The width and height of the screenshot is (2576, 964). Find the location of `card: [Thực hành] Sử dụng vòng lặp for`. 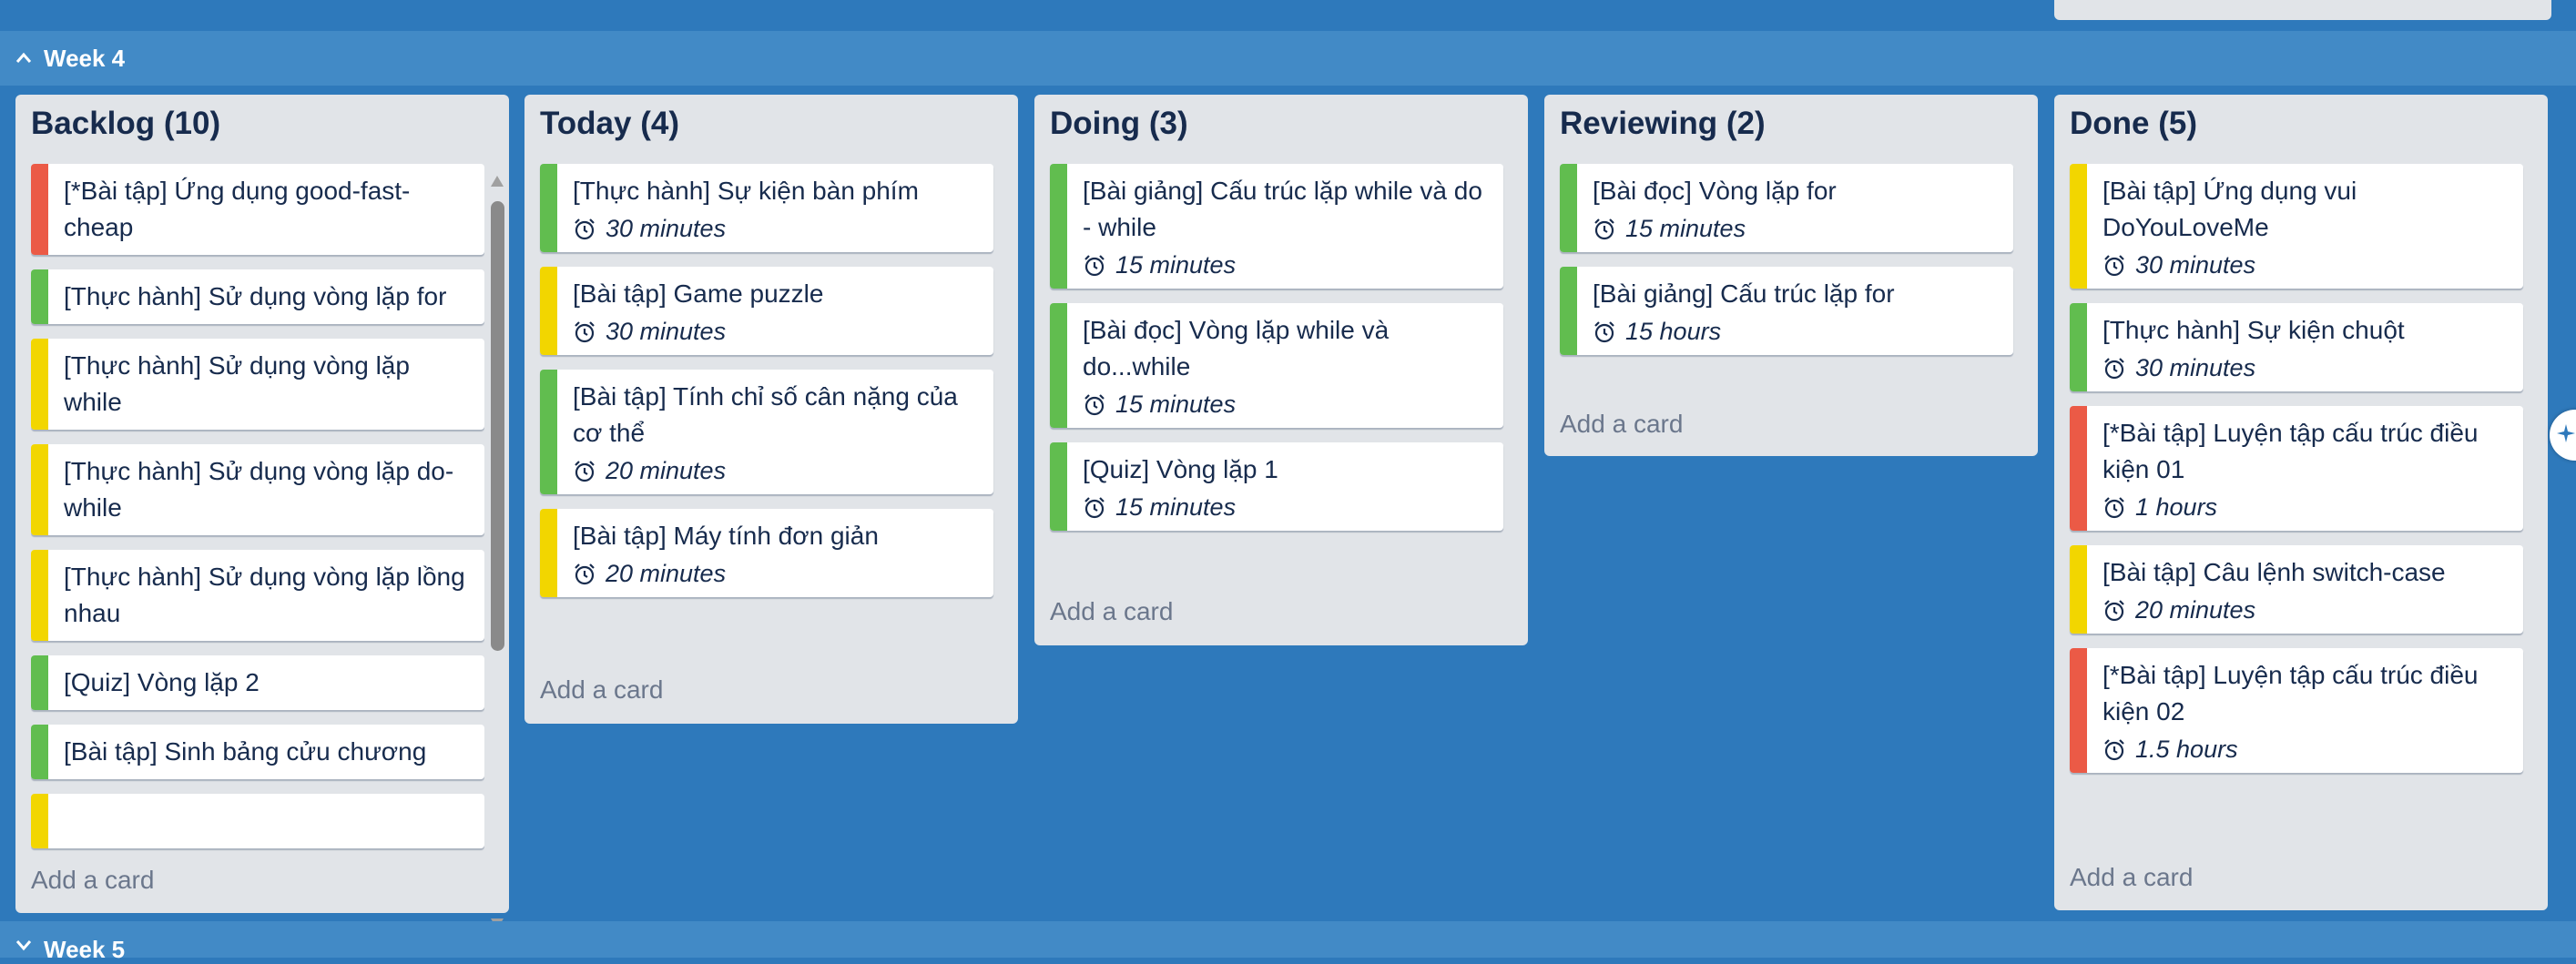

card: [Thực hành] Sử dụng vòng lặp for is located at coordinates (257, 296).